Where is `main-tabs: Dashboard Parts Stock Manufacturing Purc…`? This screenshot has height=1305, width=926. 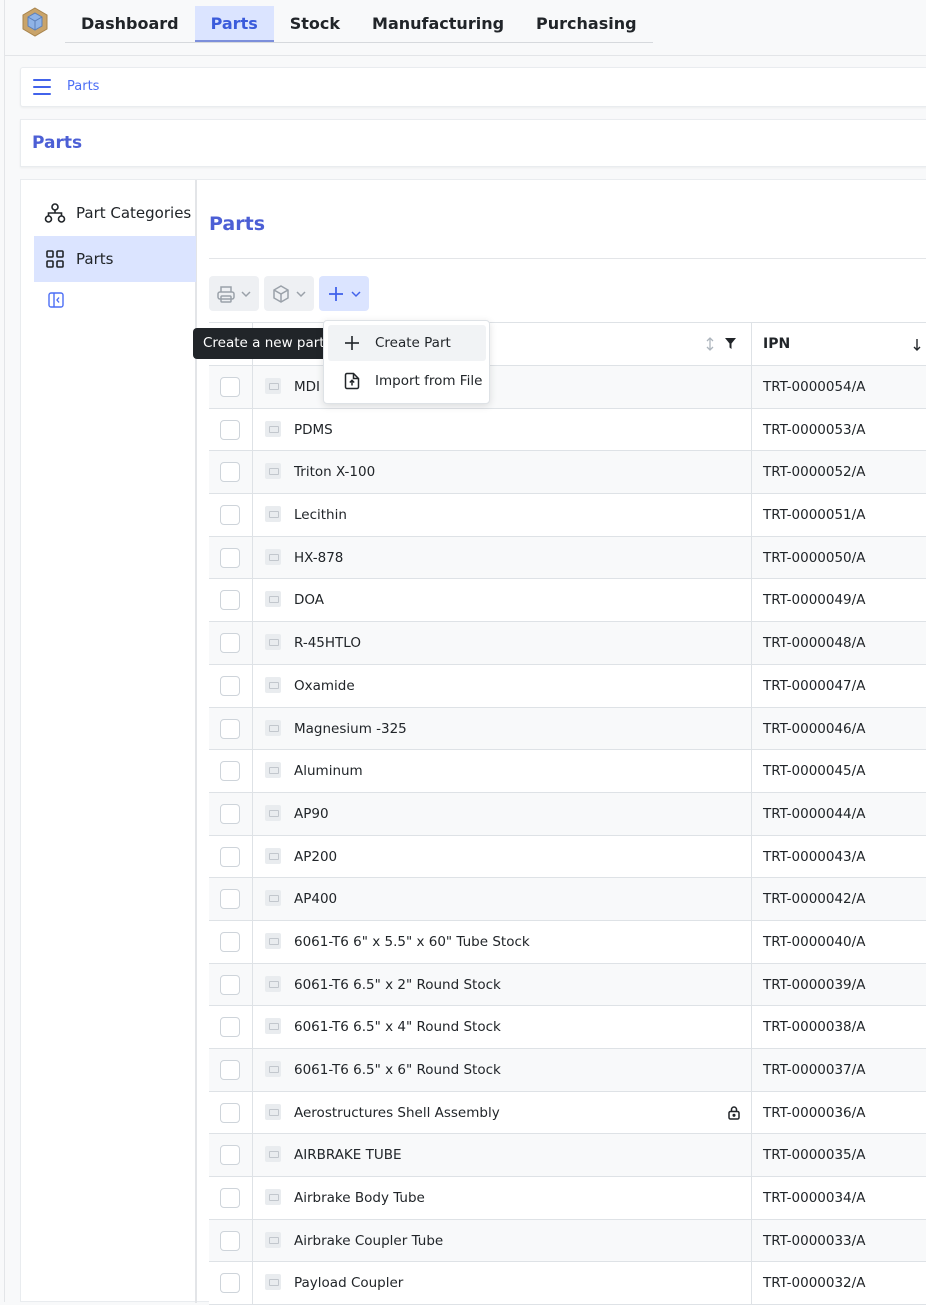
main-tabs: Dashboard Parts Stock Manufacturing Purc… is located at coordinates (359, 24).